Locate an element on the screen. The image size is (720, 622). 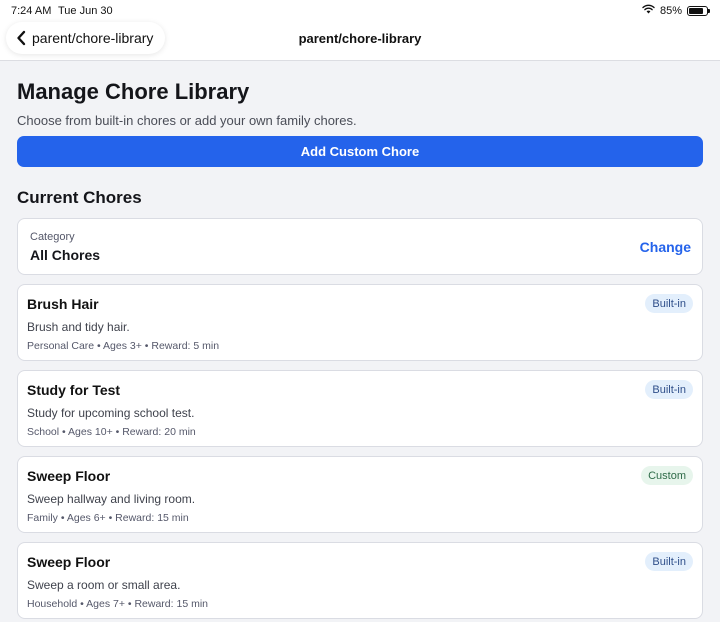
chore-meta: Family • Ages 6+ • Reward: 15 min is located at coordinates (108, 518).